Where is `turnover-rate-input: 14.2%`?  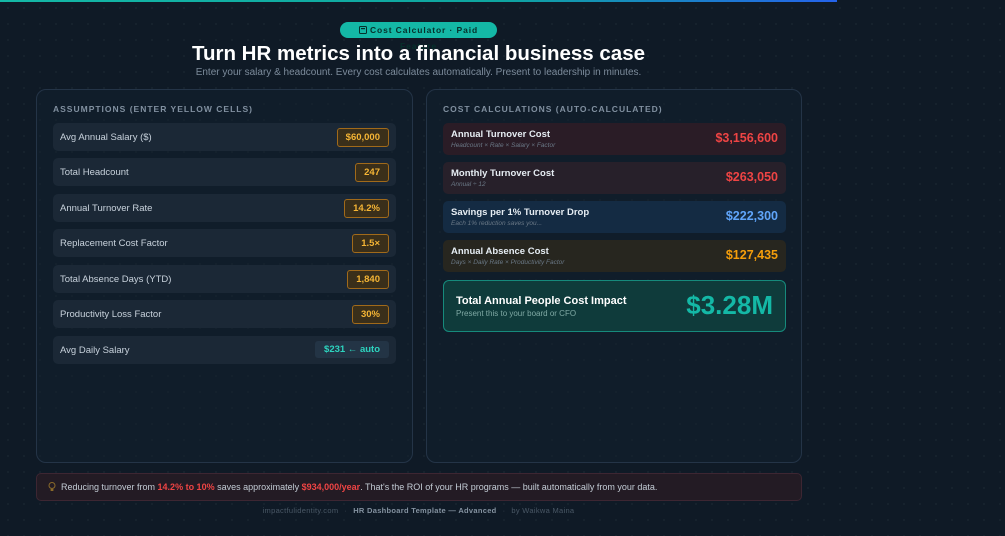
turnover-rate-input: 14.2% is located at coordinates (366, 208).